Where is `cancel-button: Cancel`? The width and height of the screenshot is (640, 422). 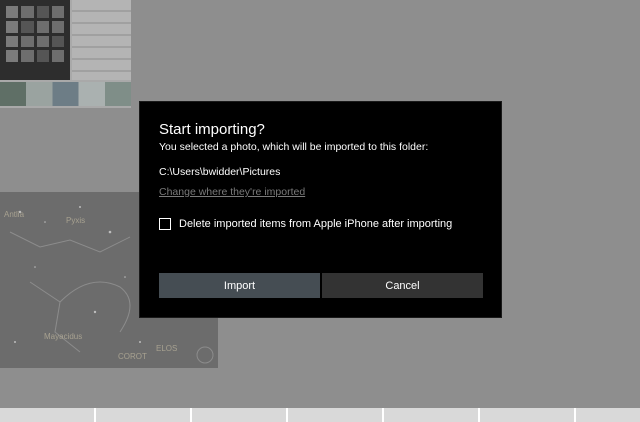 cancel-button: Cancel is located at coordinates (402, 285).